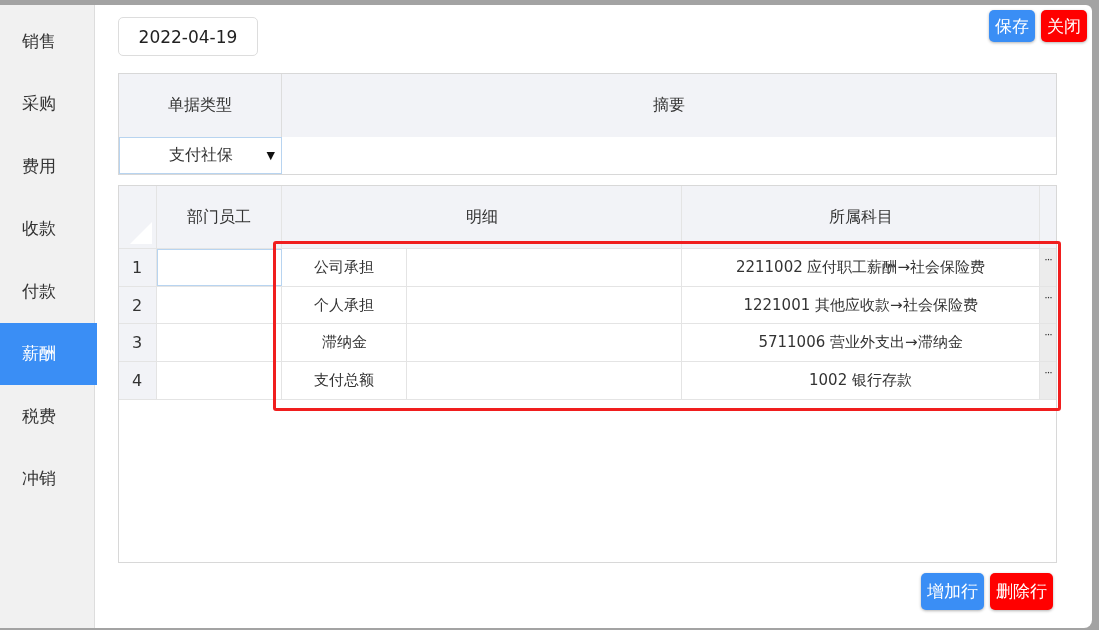  Describe the element at coordinates (344, 343) in the screenshot. I see `table-cell: 滞纳金` at that location.